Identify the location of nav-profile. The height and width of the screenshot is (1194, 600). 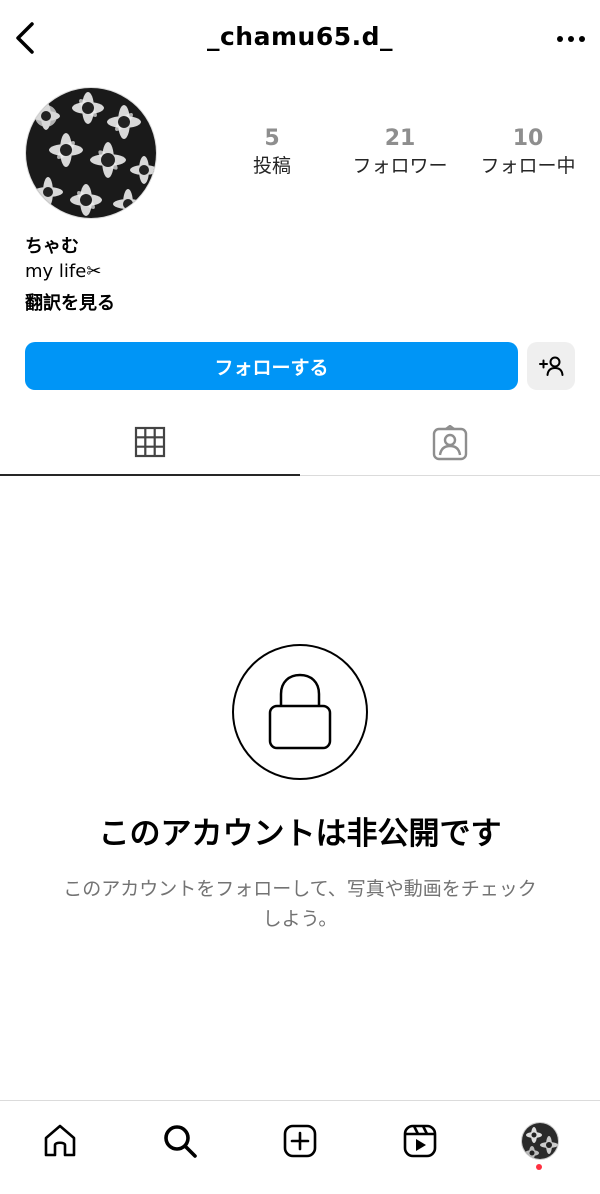
(540, 1141).